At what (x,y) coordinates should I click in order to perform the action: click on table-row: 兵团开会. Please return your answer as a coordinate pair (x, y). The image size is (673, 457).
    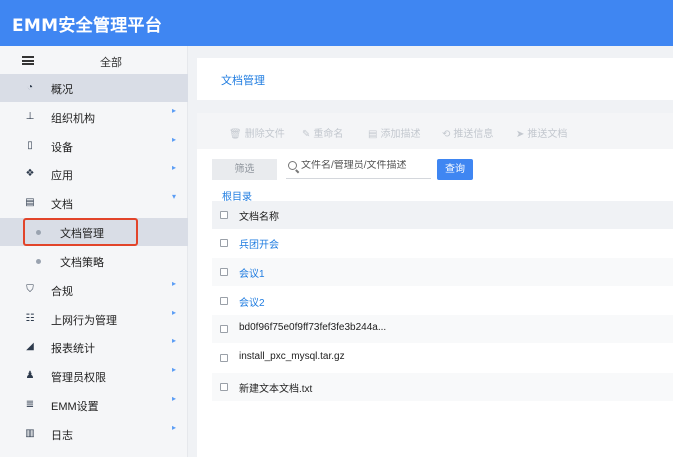
    Looking at the image, I should click on (442, 243).